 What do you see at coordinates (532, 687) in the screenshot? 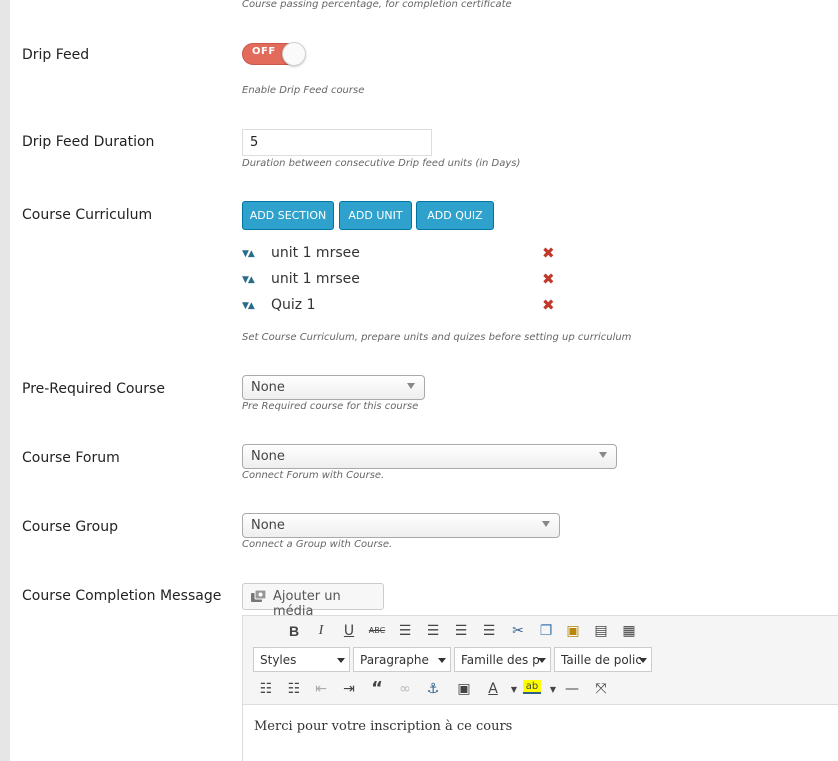
I see `highlight-color-icon: ab` at bounding box center [532, 687].